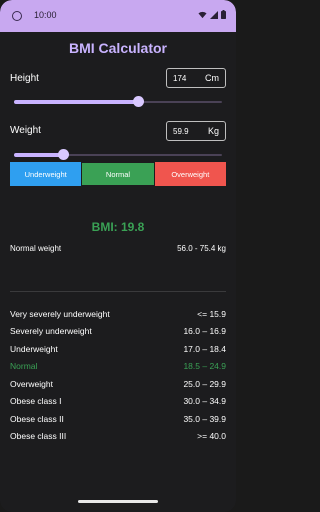  Describe the element at coordinates (76, 102) in the screenshot. I see `height-slider-fill` at that location.